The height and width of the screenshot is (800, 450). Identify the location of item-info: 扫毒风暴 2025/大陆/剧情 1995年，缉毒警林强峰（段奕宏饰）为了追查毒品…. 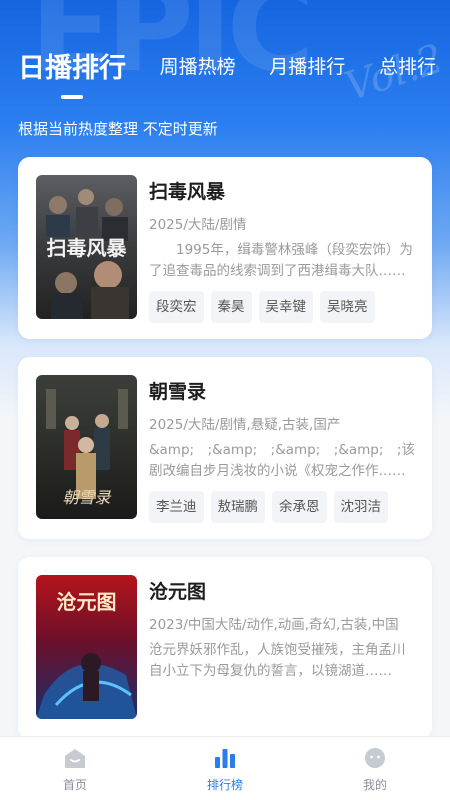
(282, 250).